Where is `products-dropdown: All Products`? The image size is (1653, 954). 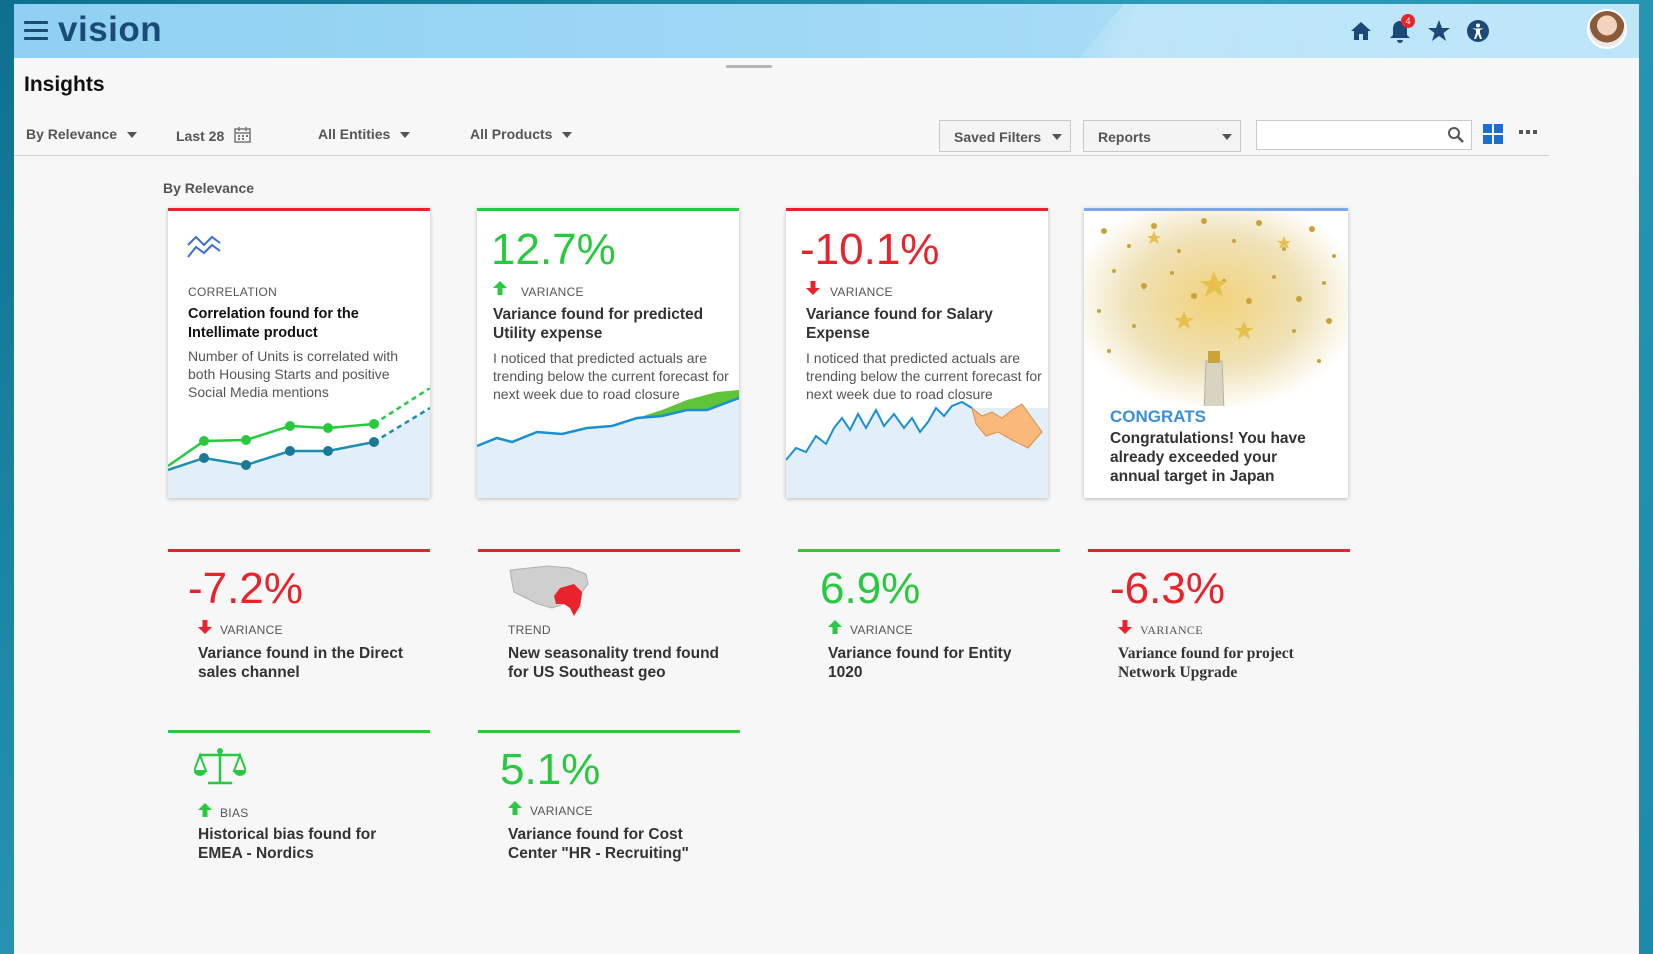
products-dropdown: All Products is located at coordinates (521, 134).